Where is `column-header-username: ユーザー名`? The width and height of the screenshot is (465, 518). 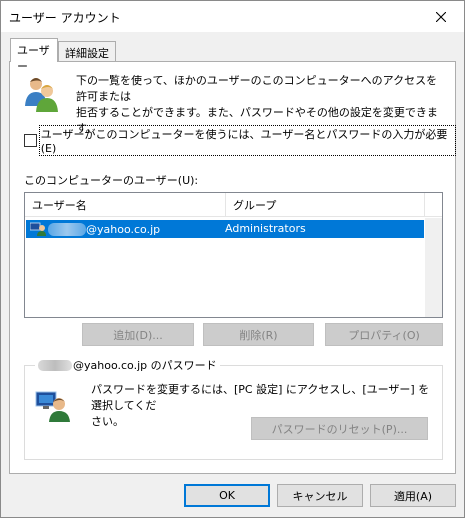 column-header-username: ユーザー名 is located at coordinates (125, 205).